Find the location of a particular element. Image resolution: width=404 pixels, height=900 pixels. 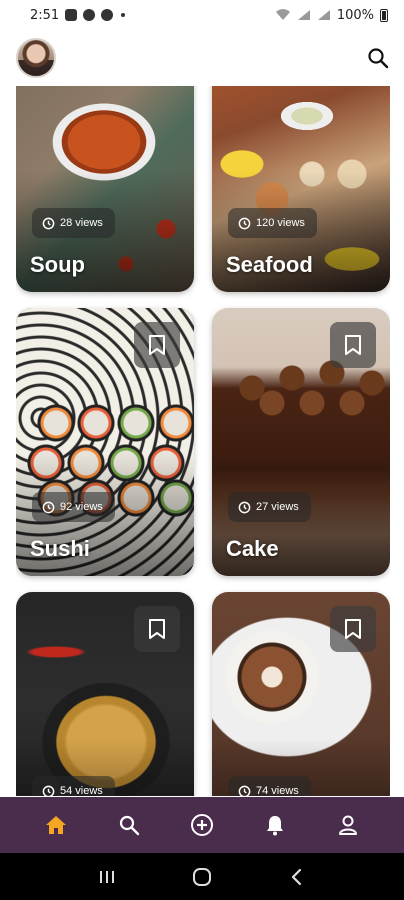

gallery-icon is located at coordinates (71, 15).